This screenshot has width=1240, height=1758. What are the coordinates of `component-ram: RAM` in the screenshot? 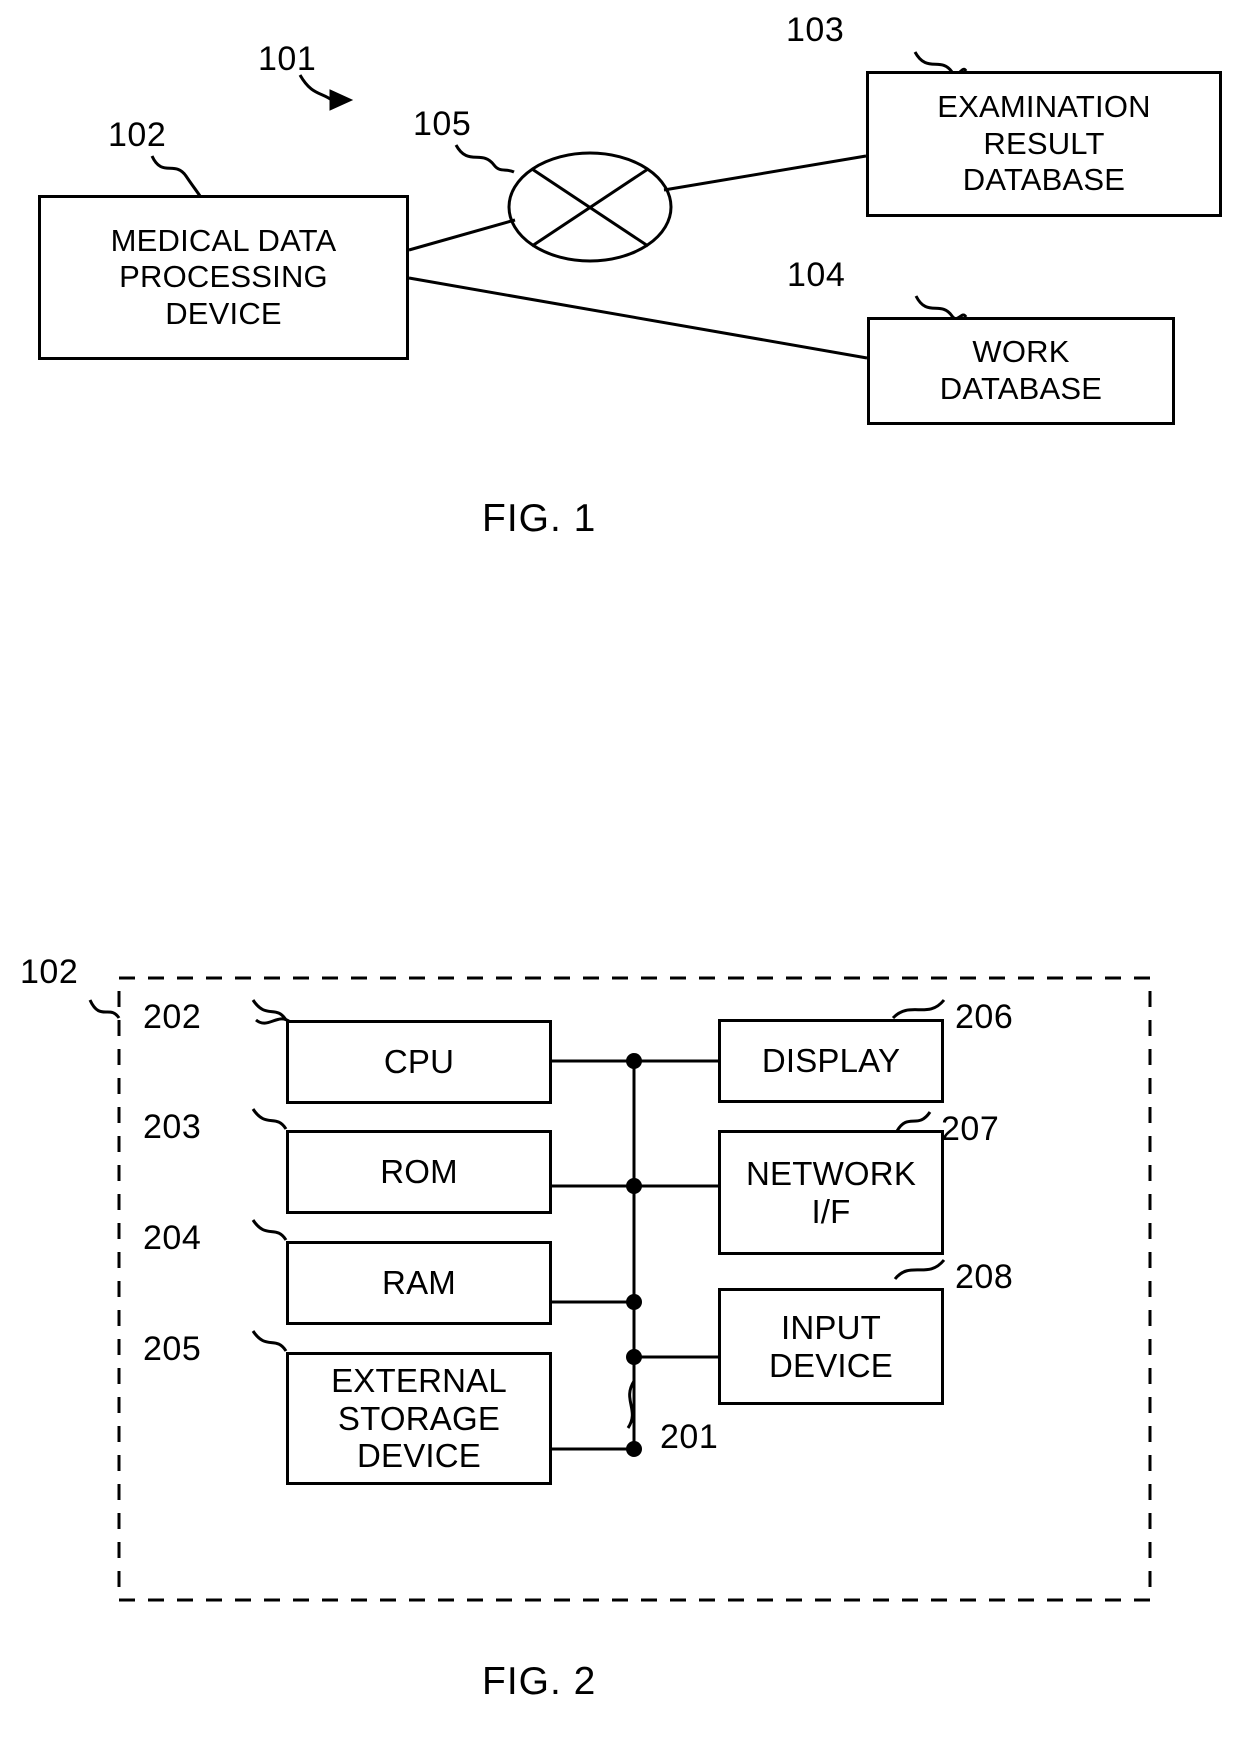 It's located at (419, 1283).